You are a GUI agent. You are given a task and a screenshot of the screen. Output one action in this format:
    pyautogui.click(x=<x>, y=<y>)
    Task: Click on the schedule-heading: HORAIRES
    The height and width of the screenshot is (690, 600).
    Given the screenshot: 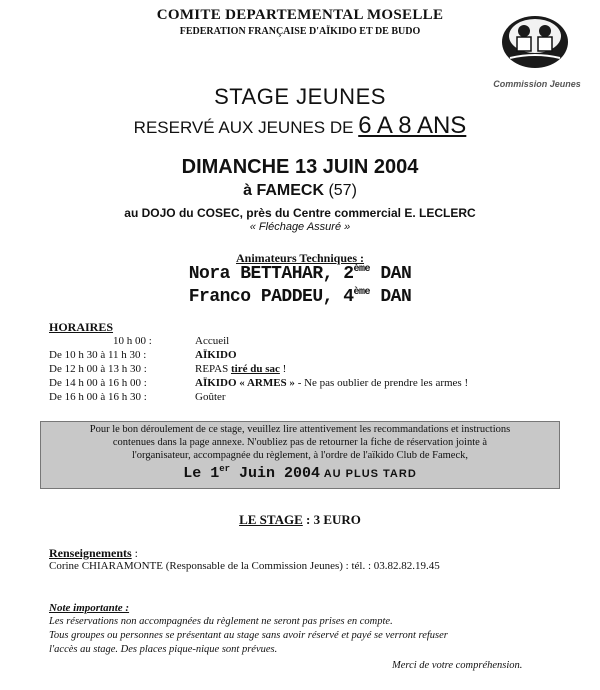 What is the action you would take?
    pyautogui.click(x=81, y=327)
    